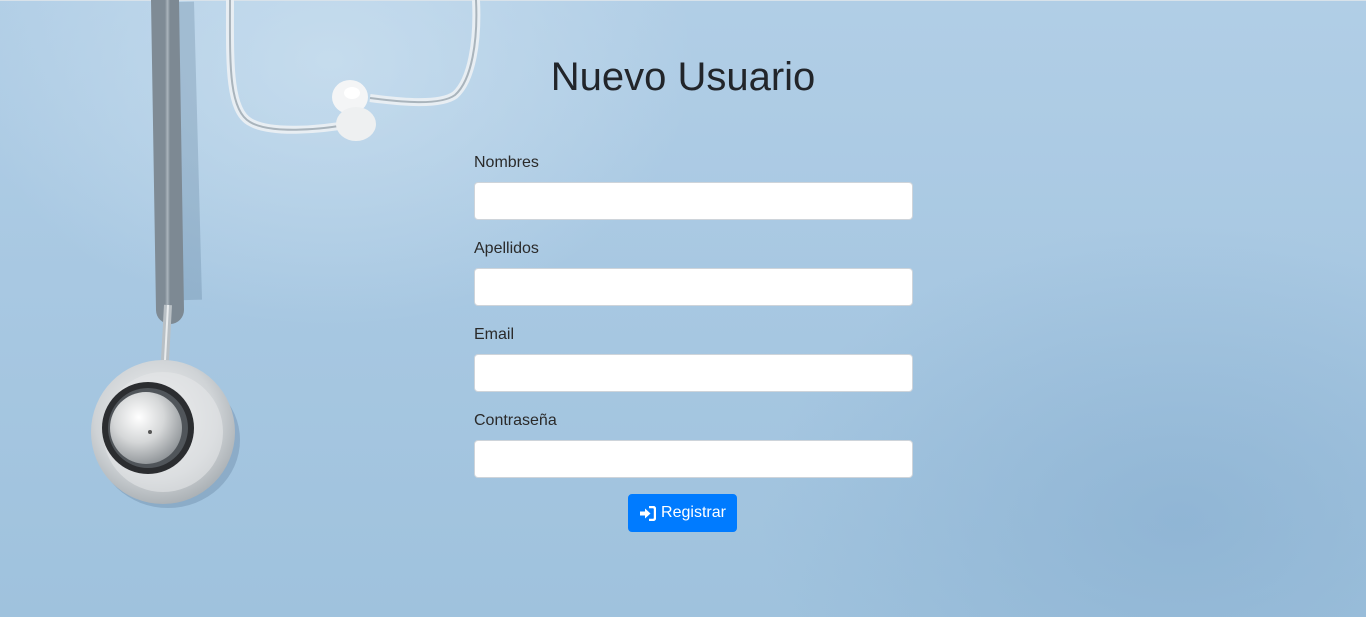  Describe the element at coordinates (648, 513) in the screenshot. I see `sign-in-icon` at that location.